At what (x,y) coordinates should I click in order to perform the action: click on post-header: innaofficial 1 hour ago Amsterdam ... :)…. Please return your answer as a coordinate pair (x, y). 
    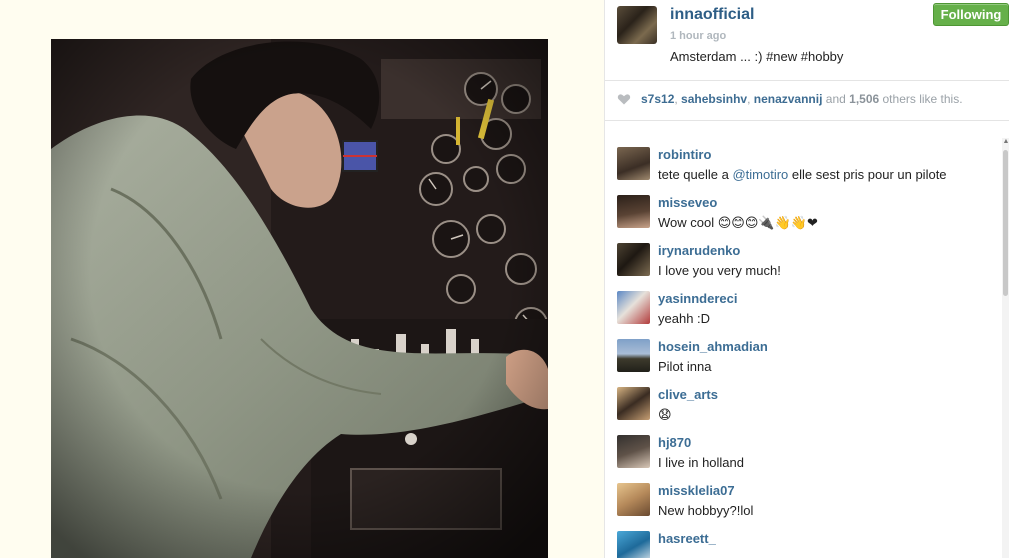
    Looking at the image, I should click on (807, 40).